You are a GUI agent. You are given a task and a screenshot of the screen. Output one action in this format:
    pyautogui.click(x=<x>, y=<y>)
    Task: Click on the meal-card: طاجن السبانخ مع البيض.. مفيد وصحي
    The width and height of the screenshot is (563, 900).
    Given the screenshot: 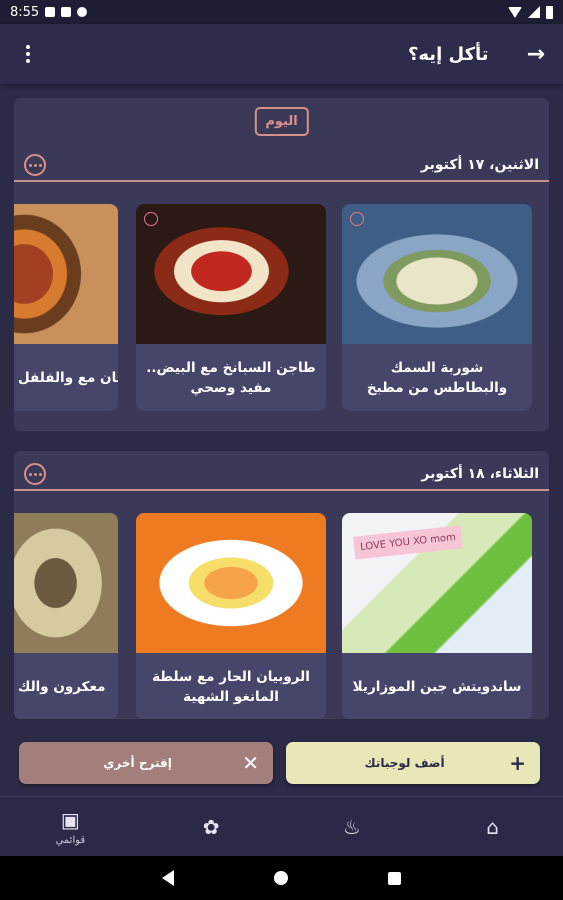 What is the action you would take?
    pyautogui.click(x=231, y=307)
    